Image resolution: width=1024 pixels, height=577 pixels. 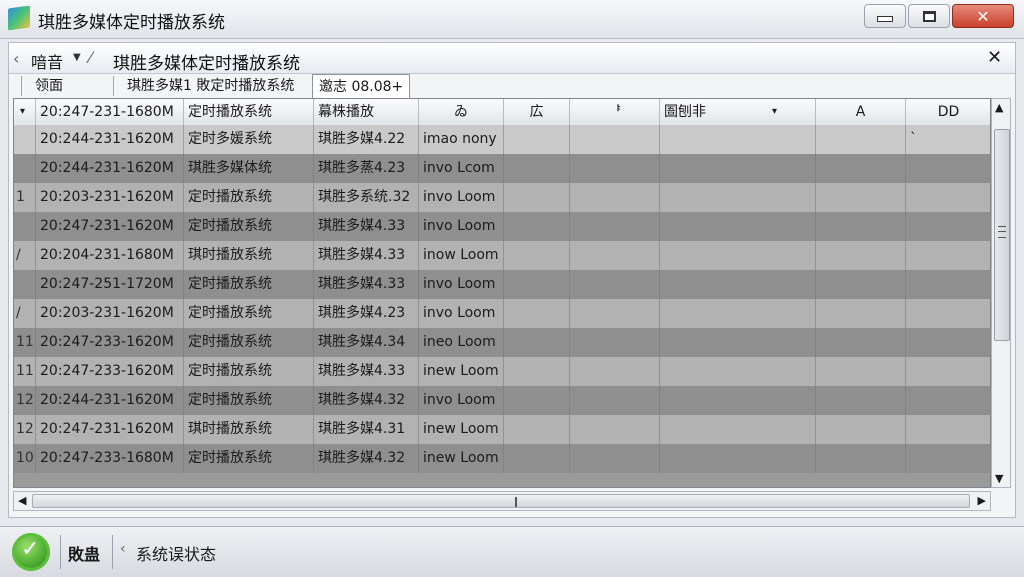 What do you see at coordinates (861, 112) in the screenshot?
I see `column-header: A` at bounding box center [861, 112].